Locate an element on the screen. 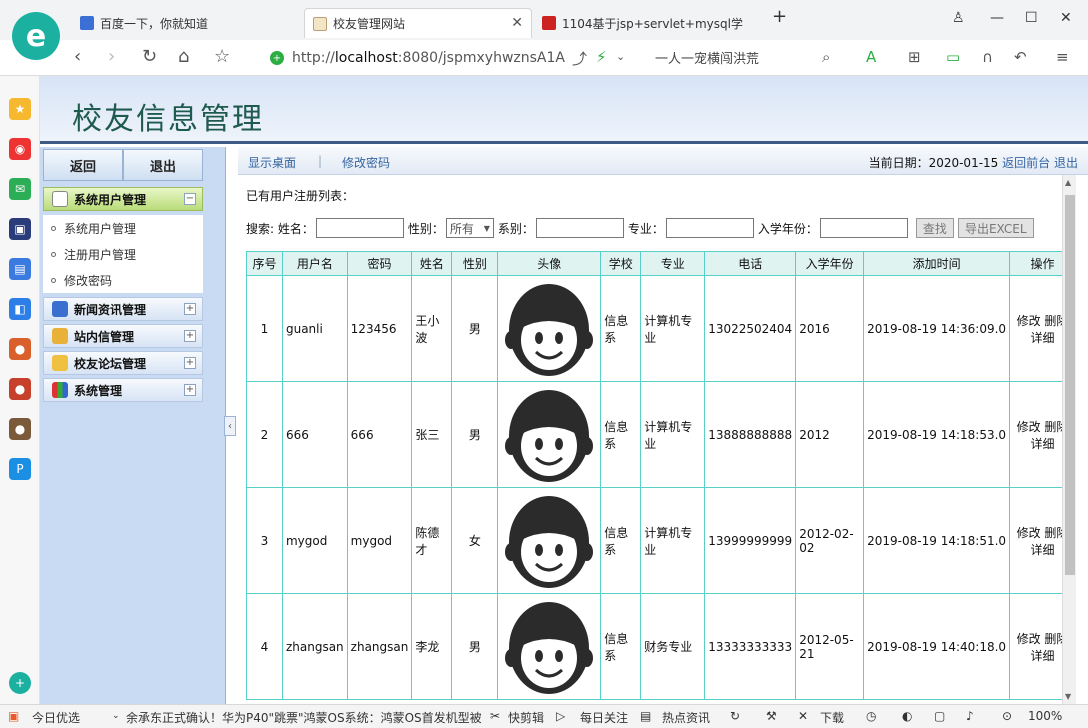 The width and height of the screenshot is (1088, 728). export-excel-button: 导出EXCEL is located at coordinates (995, 228).